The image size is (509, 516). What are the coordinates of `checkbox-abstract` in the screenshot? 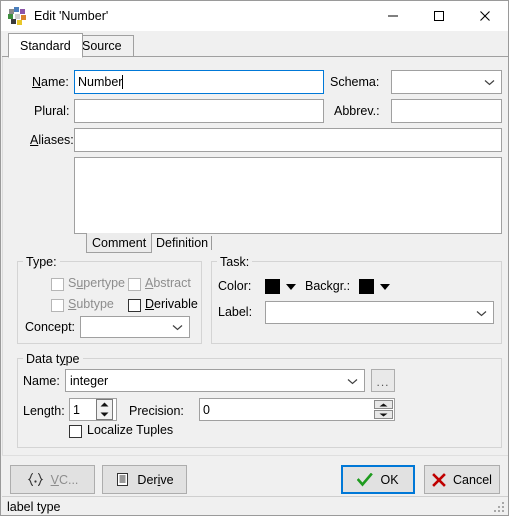 It's located at (134, 284).